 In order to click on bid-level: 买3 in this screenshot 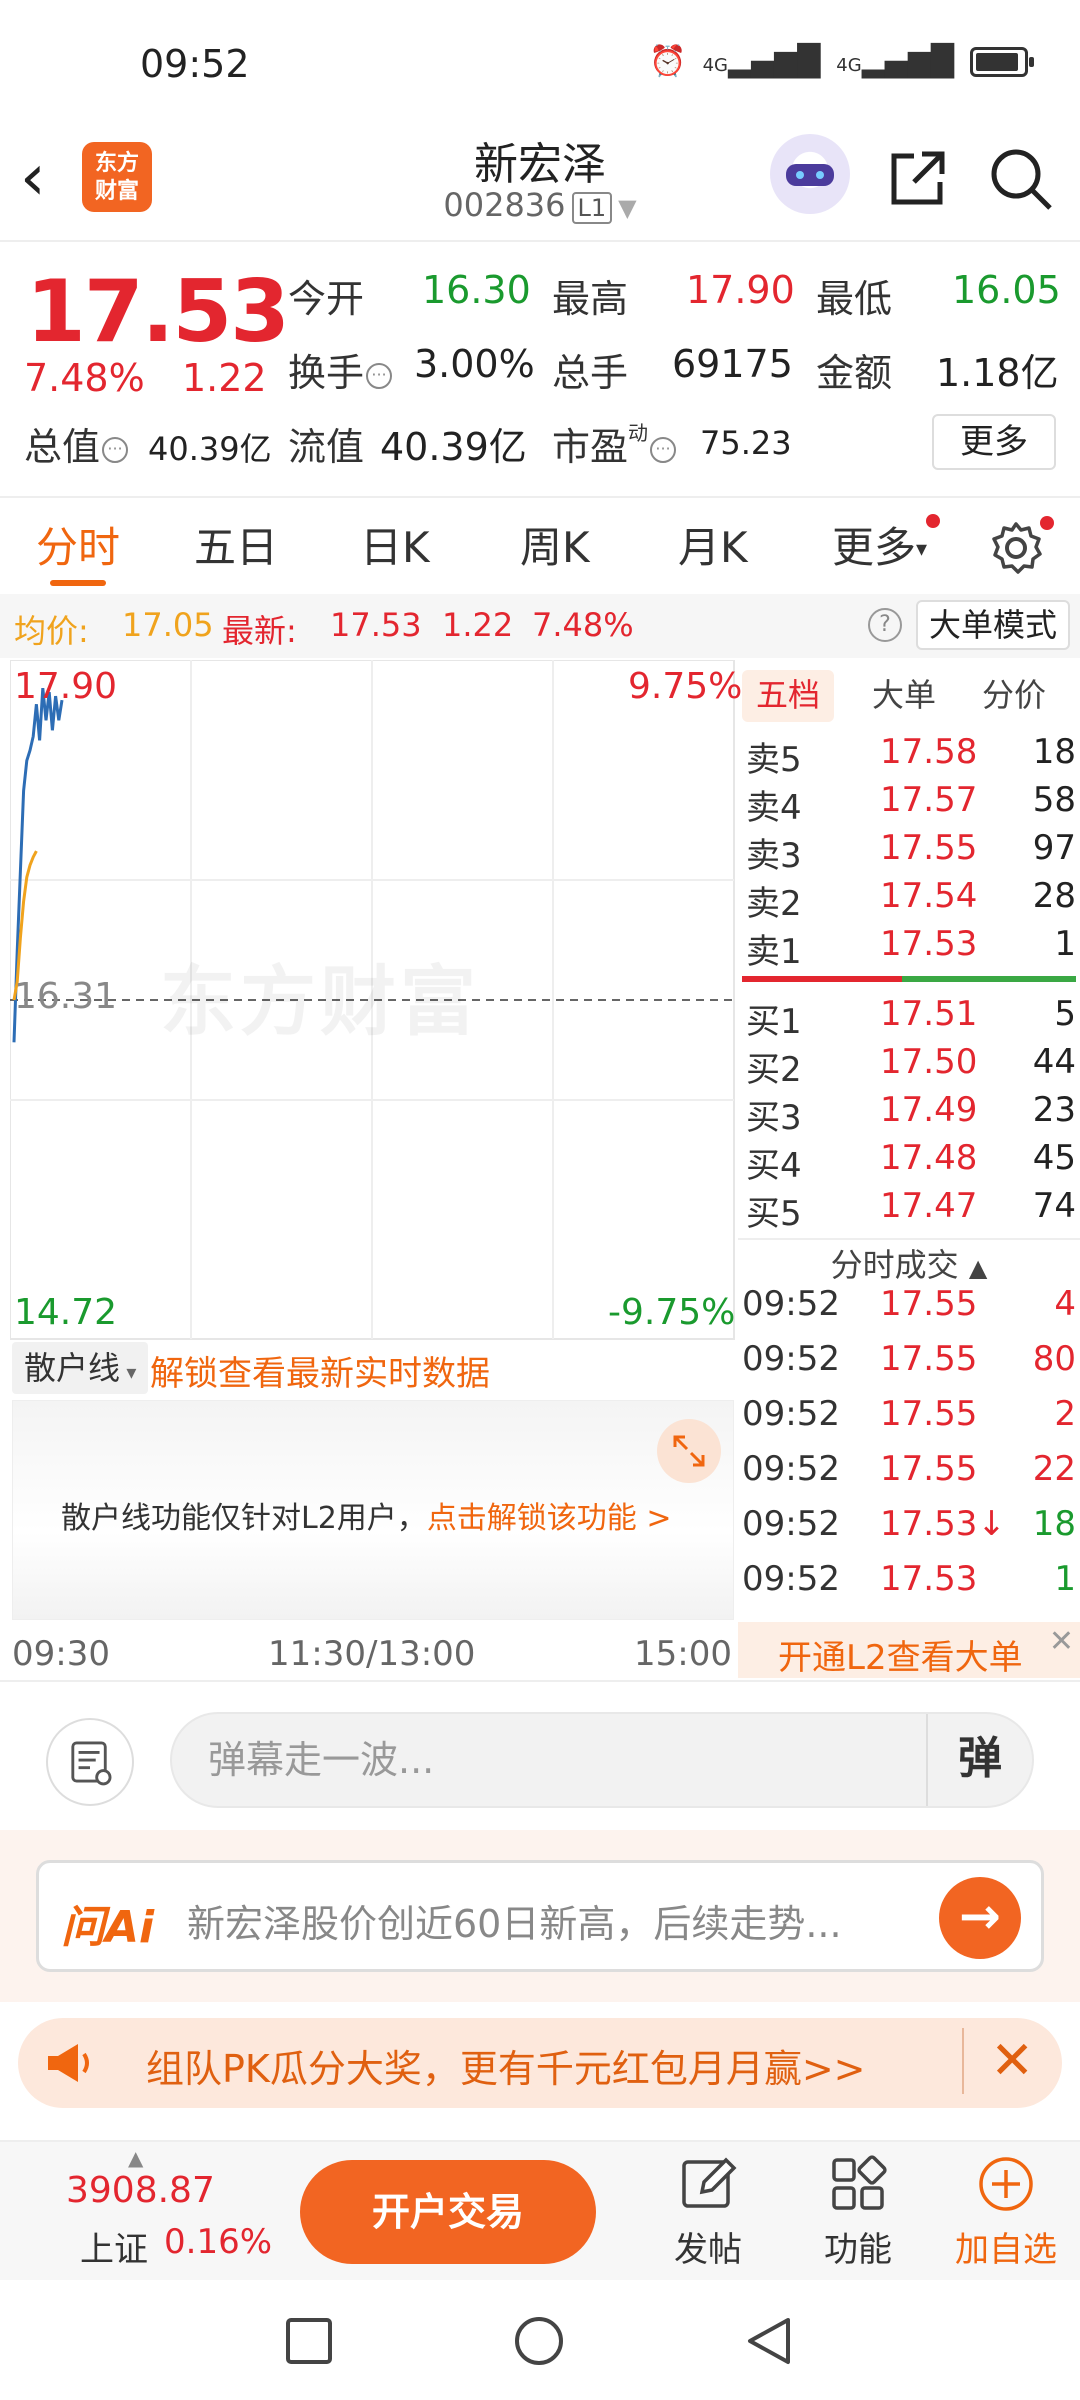, I will do `click(774, 1118)`.